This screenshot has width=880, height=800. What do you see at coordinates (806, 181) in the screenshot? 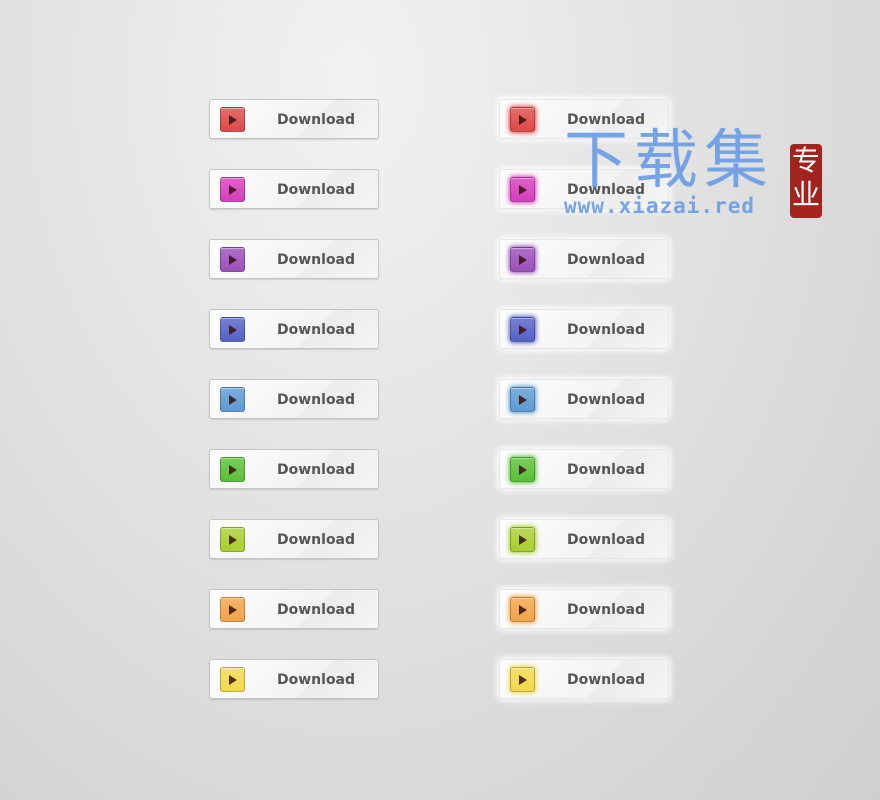
I see `watermark-seal: 专业` at bounding box center [806, 181].